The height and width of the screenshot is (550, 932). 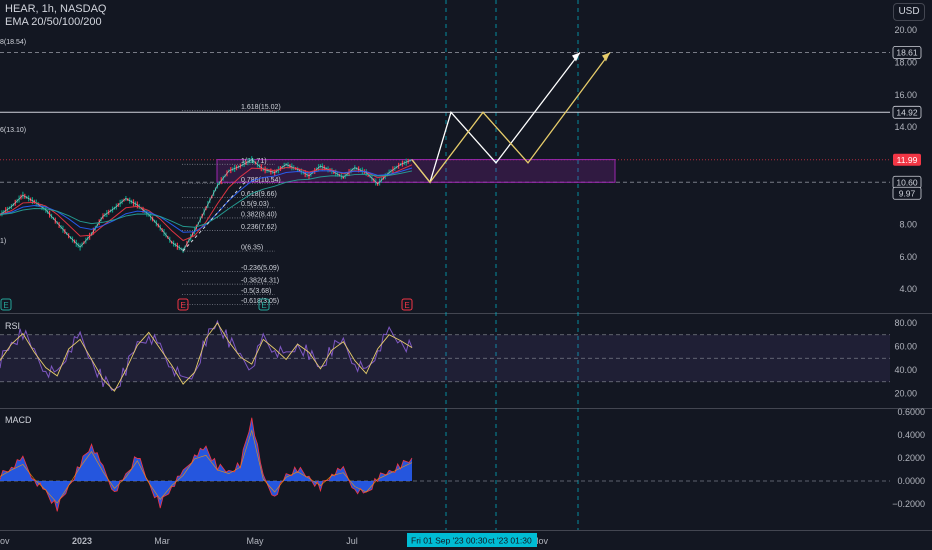 I want to click on rsi-tick-label: 60.00, so click(x=905, y=347).